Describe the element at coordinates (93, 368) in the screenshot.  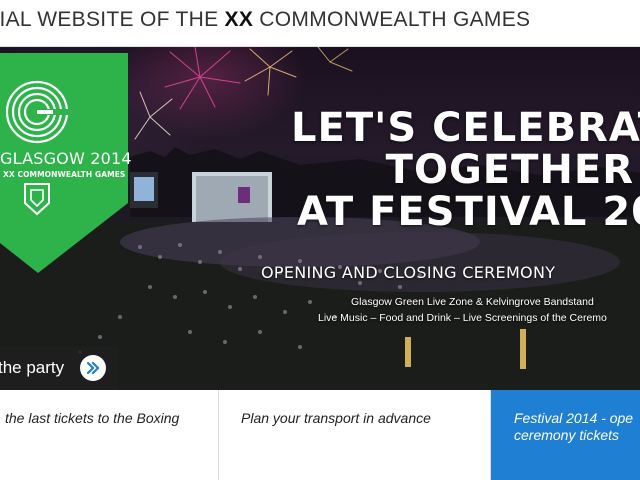
I see `double-chevron-right-icon` at that location.